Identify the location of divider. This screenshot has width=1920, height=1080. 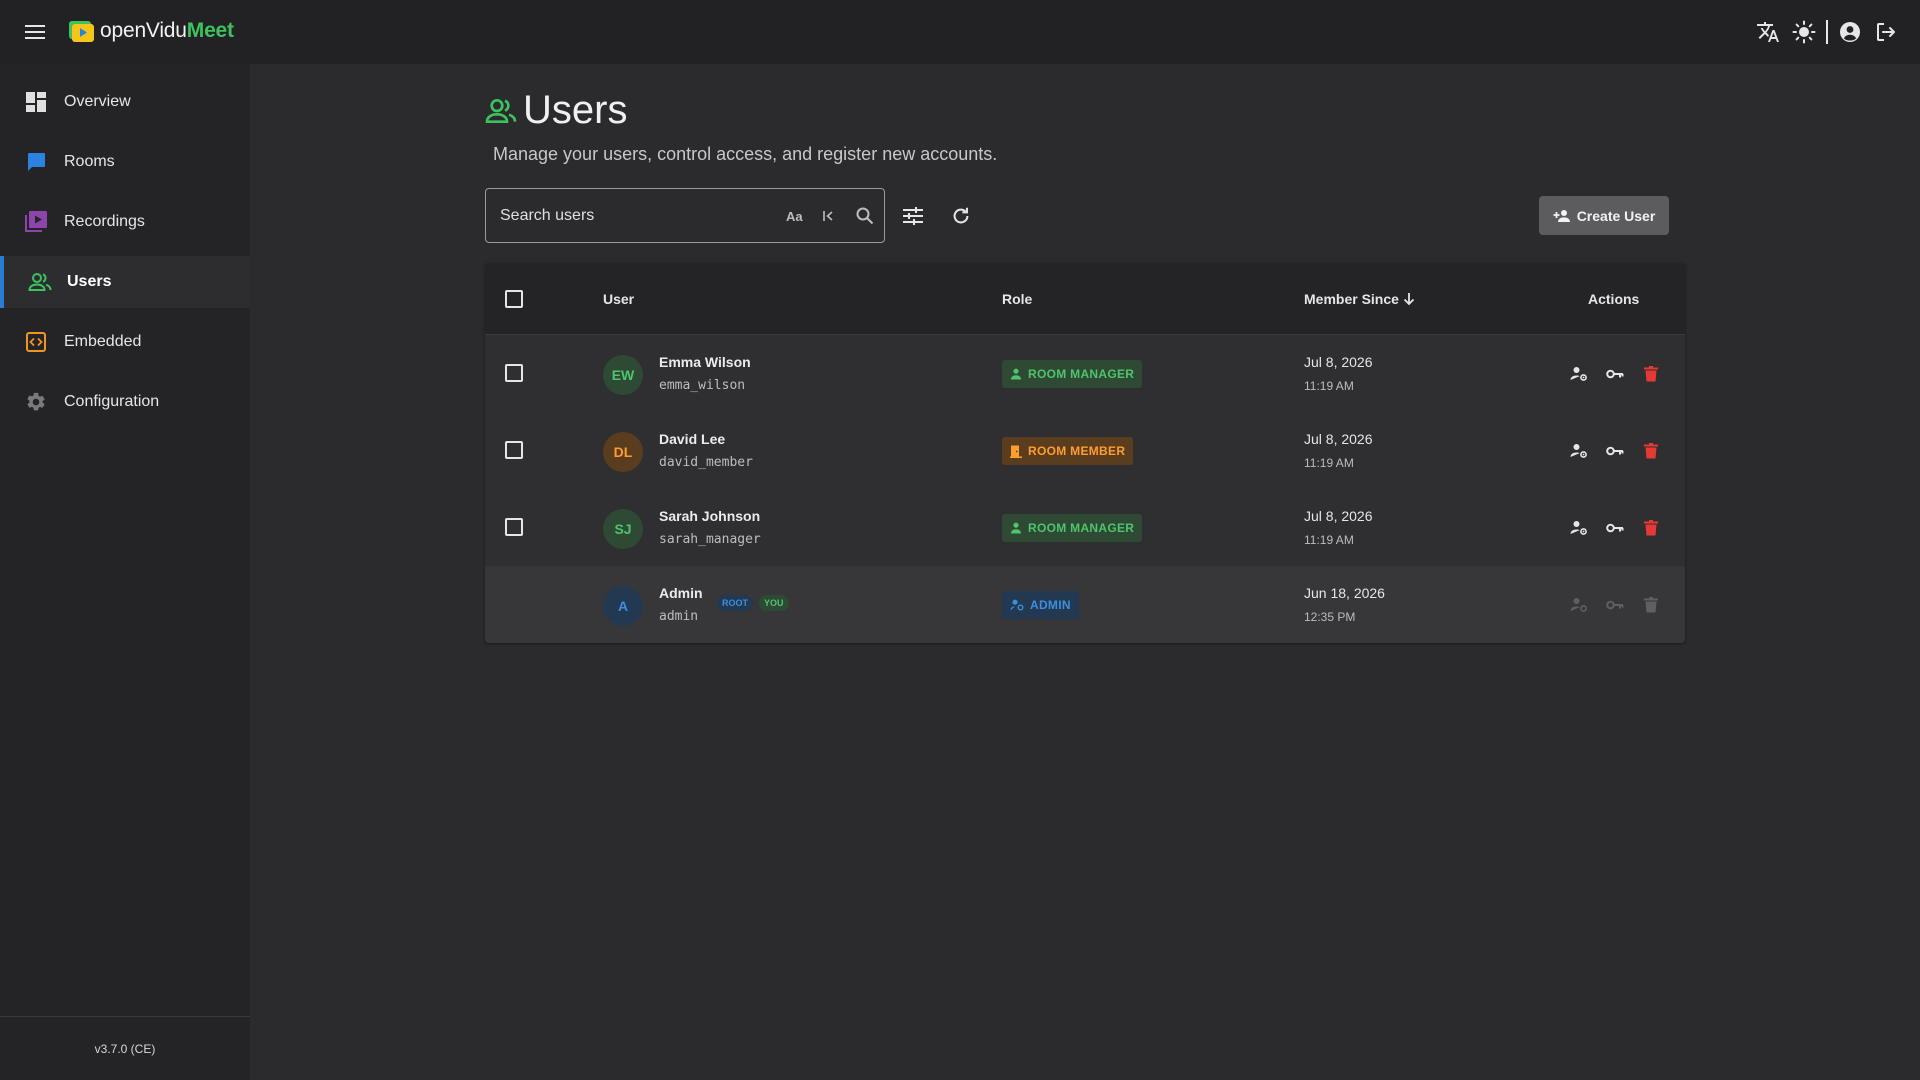
(1827, 32).